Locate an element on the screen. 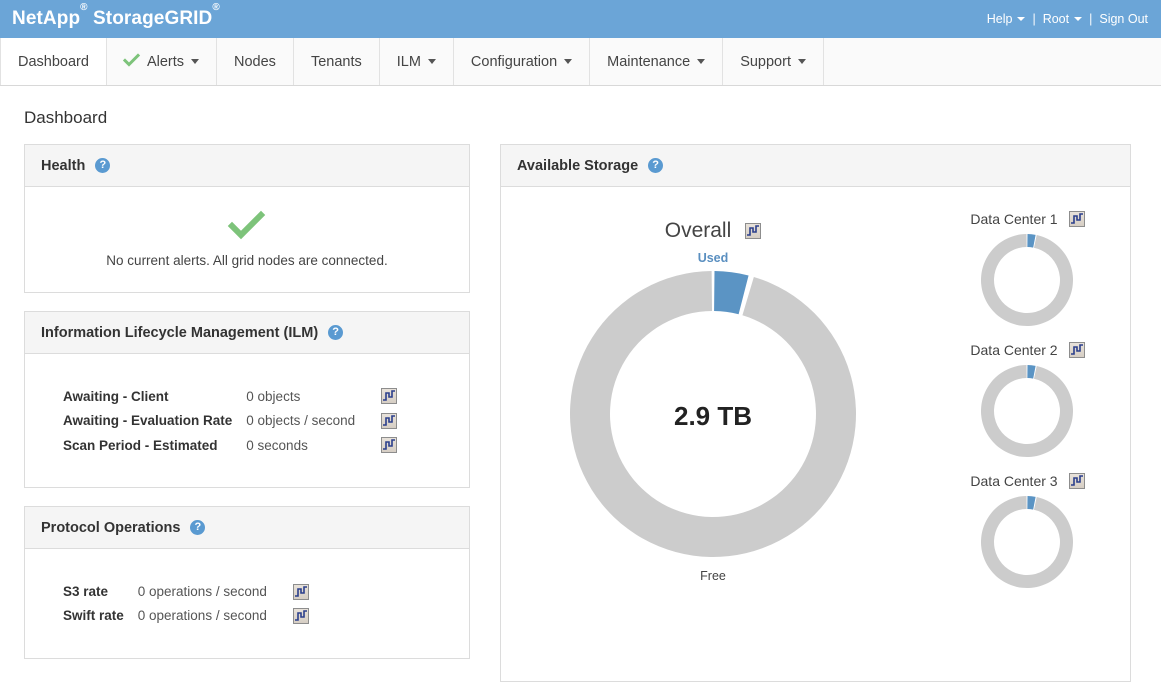 The image size is (1161, 693). nav-tab-dashboard: Dashboard is located at coordinates (53, 61).